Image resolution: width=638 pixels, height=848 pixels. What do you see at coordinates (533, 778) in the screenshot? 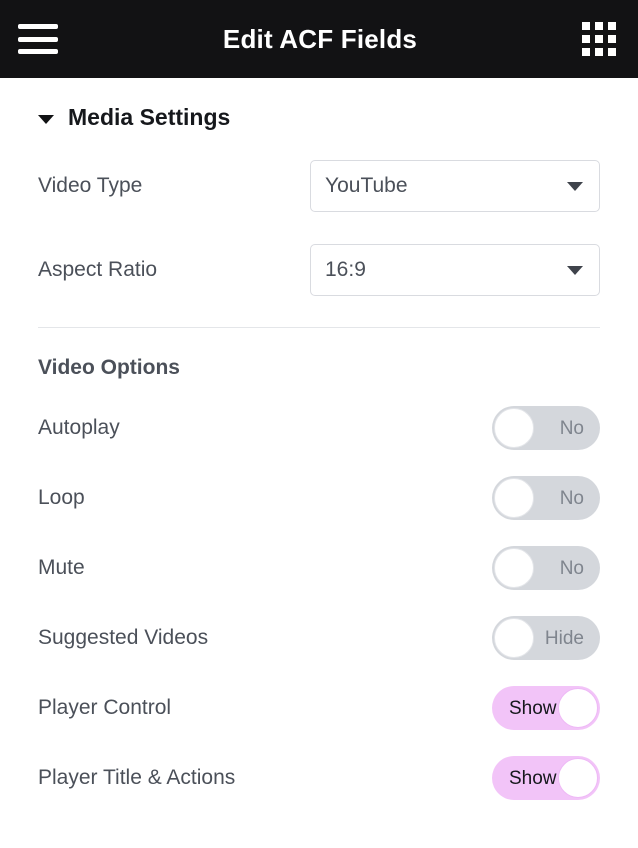
I see `toggle-state-player-title-actions: Show` at bounding box center [533, 778].